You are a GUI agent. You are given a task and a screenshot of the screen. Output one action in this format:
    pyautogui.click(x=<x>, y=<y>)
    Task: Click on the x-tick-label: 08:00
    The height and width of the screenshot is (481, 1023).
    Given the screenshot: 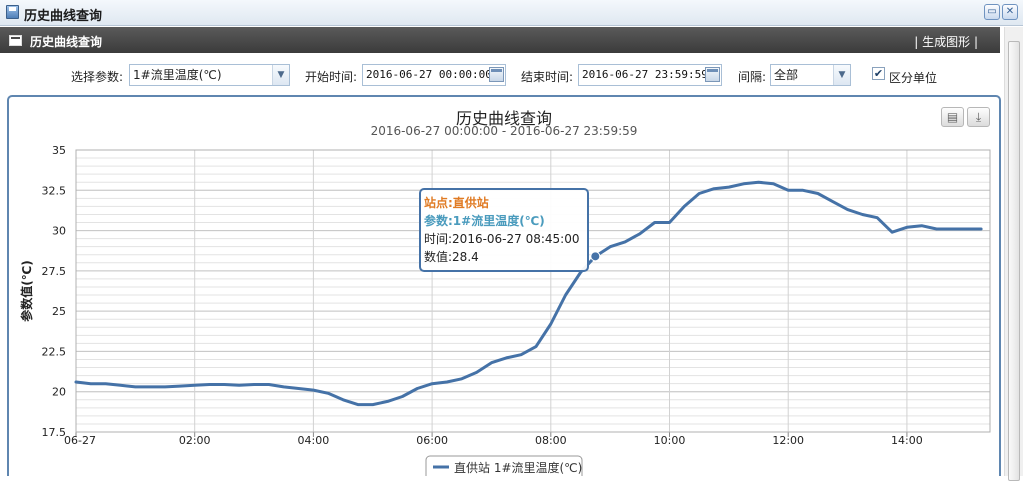 What is the action you would take?
    pyautogui.click(x=551, y=440)
    